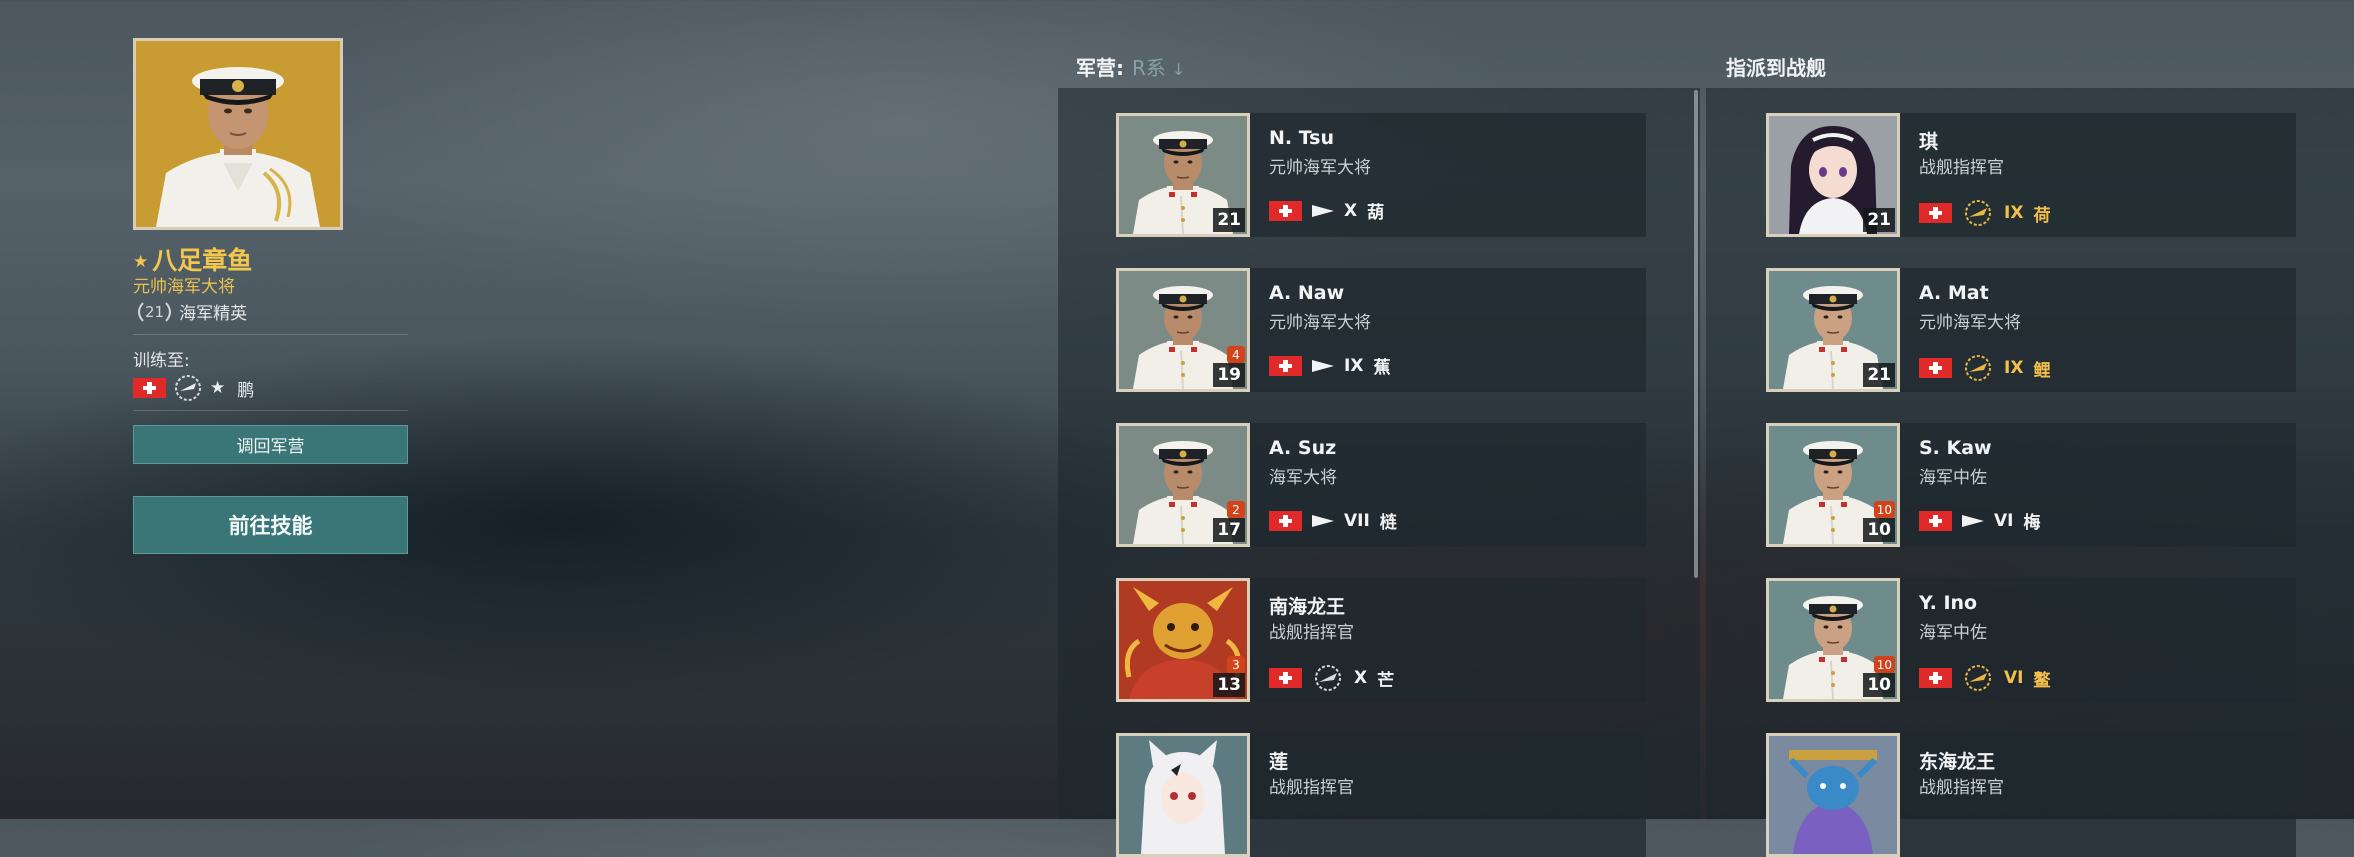 This screenshot has width=2354, height=857. Describe the element at coordinates (1376, 213) in the screenshot. I see `ship-name: 葫` at that location.